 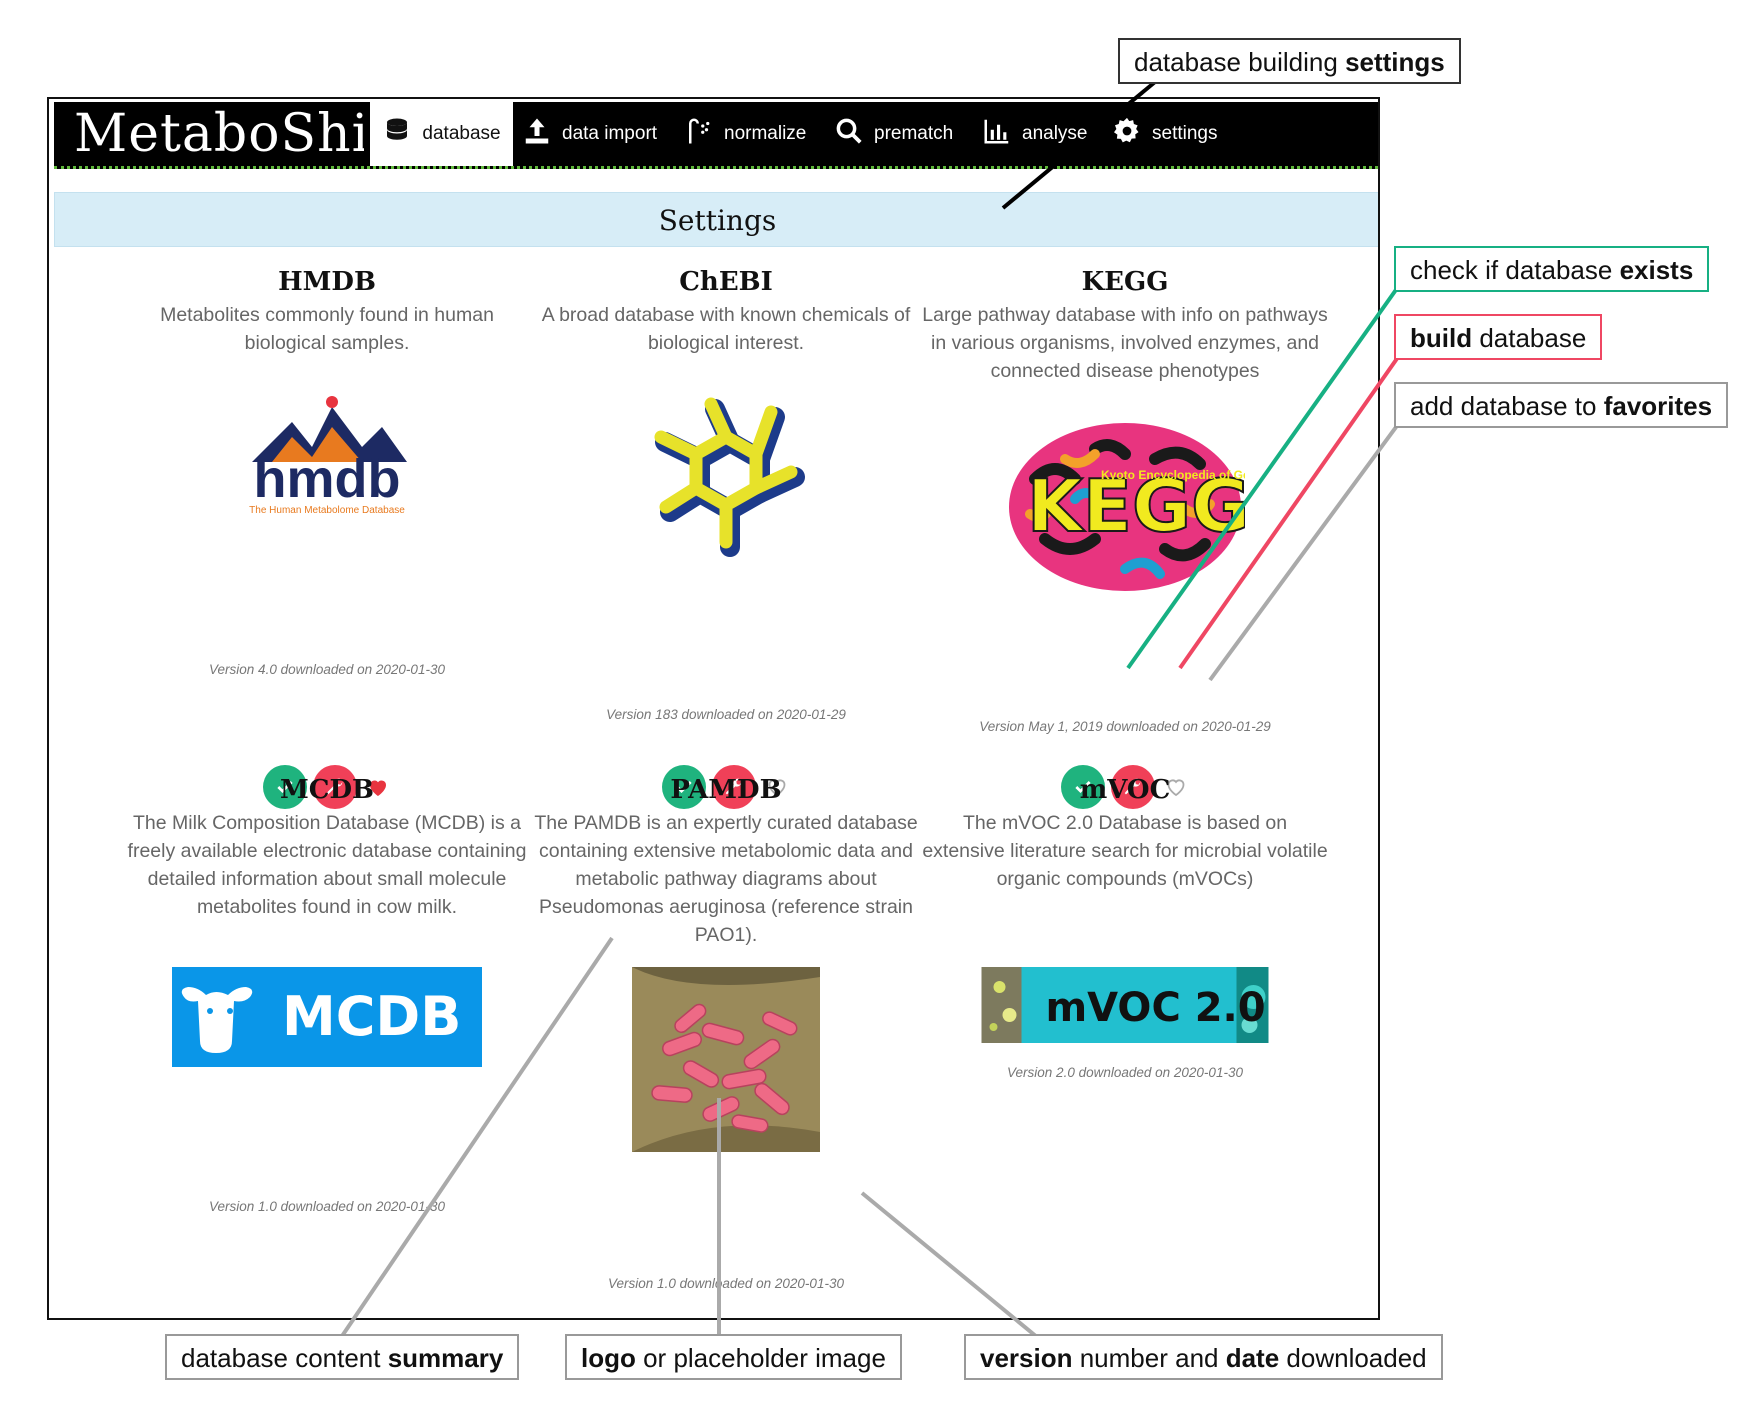 I want to click on card-title: HMDB, so click(x=327, y=282).